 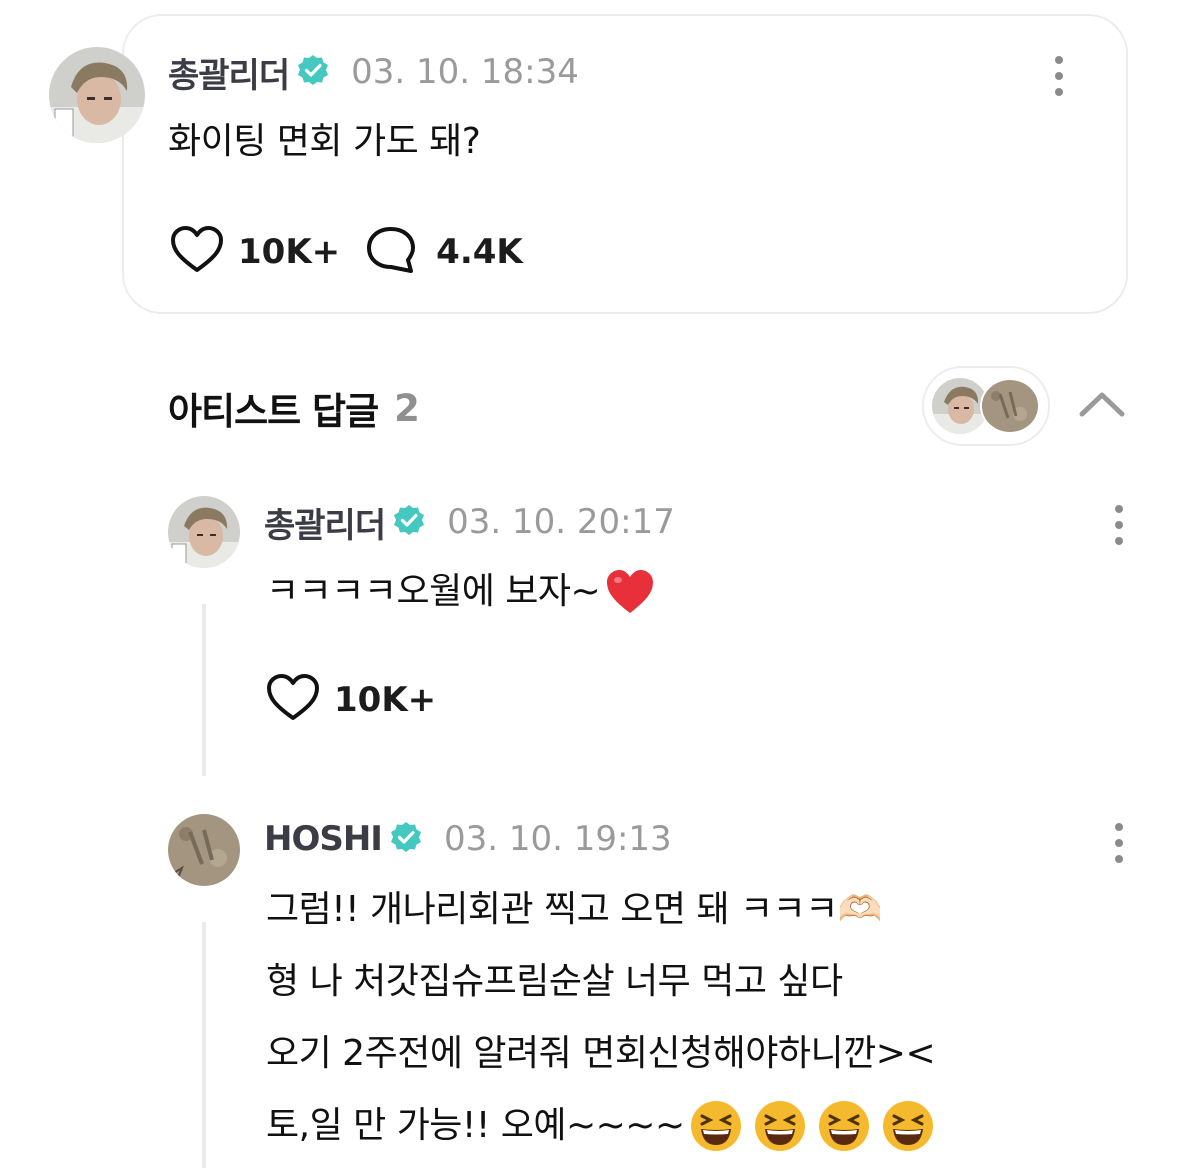 I want to click on laughing-face-emoji-icon, so click(x=812, y=1126).